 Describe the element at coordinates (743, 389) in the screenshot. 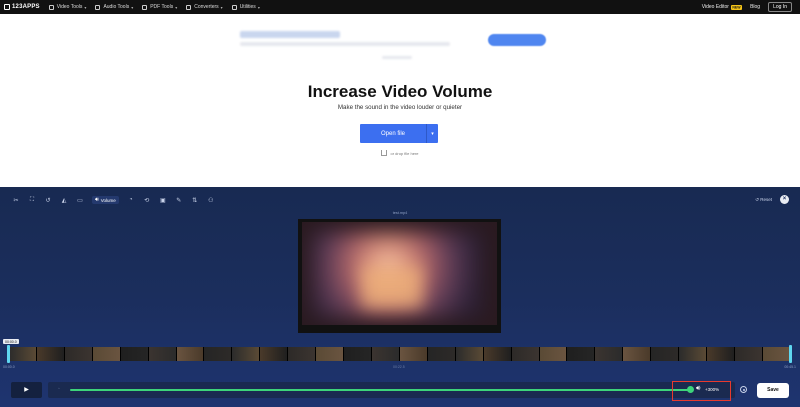

I see `settings-icon` at that location.